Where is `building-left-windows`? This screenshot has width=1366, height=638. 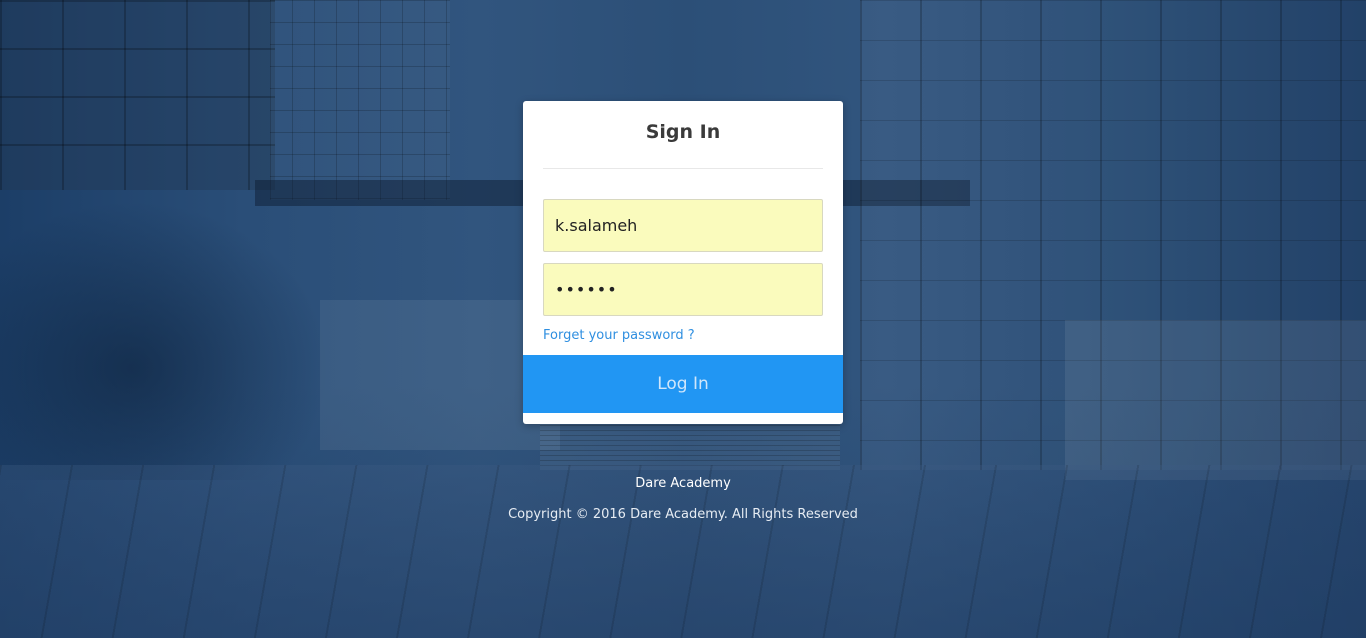
building-left-windows is located at coordinates (137, 95).